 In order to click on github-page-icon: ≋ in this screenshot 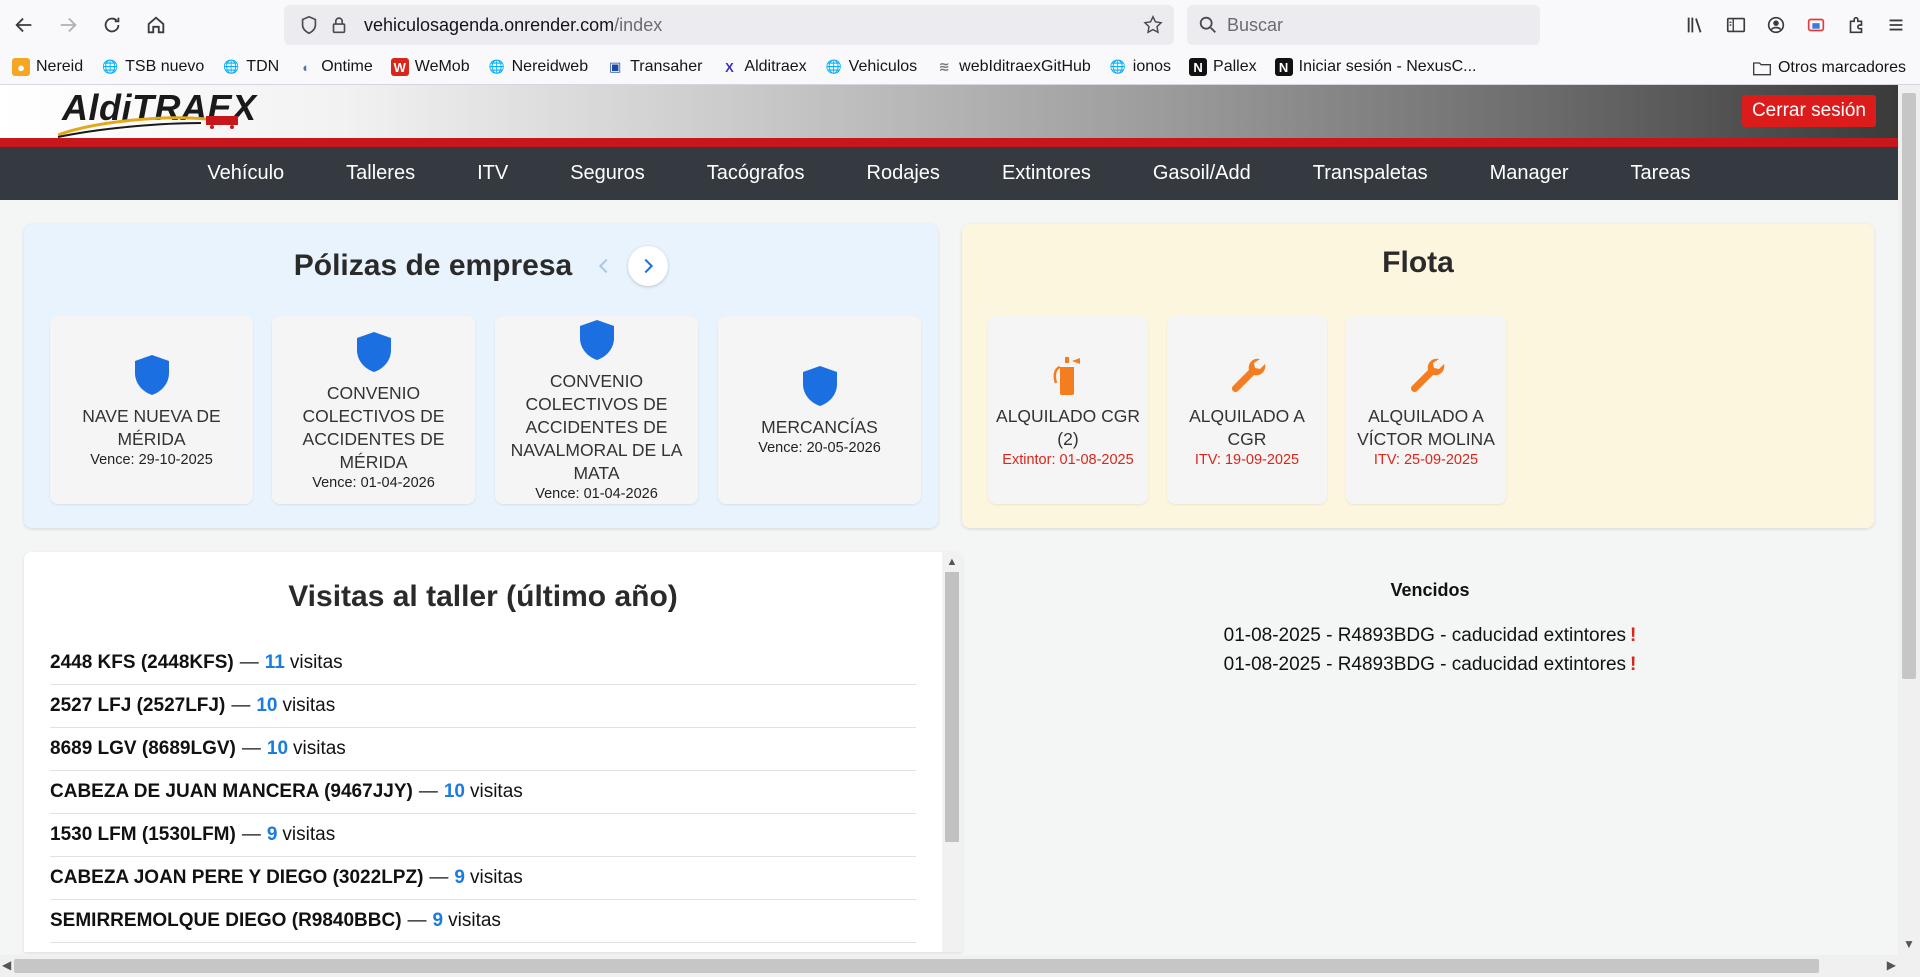, I will do `click(944, 66)`.